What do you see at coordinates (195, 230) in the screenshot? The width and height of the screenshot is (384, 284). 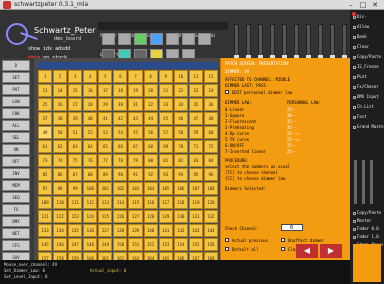 I see `dimmer-cell: 143` at bounding box center [195, 230].